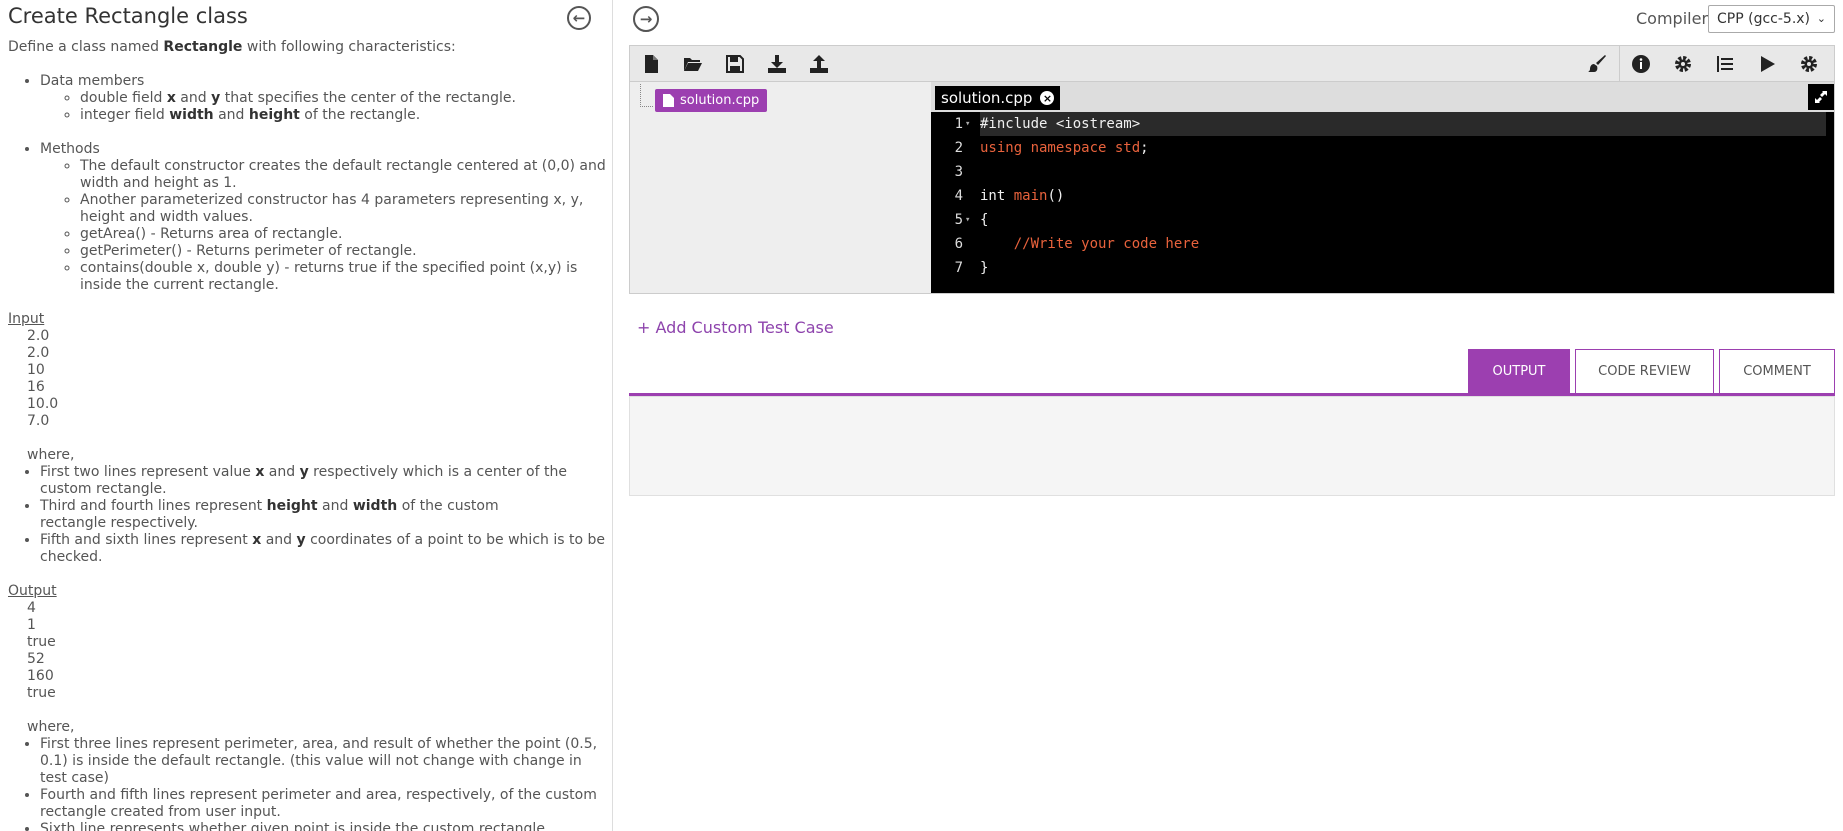 Image resolution: width=1843 pixels, height=831 pixels. Describe the element at coordinates (780, 187) in the screenshot. I see `file-tree: solution.cpp` at that location.